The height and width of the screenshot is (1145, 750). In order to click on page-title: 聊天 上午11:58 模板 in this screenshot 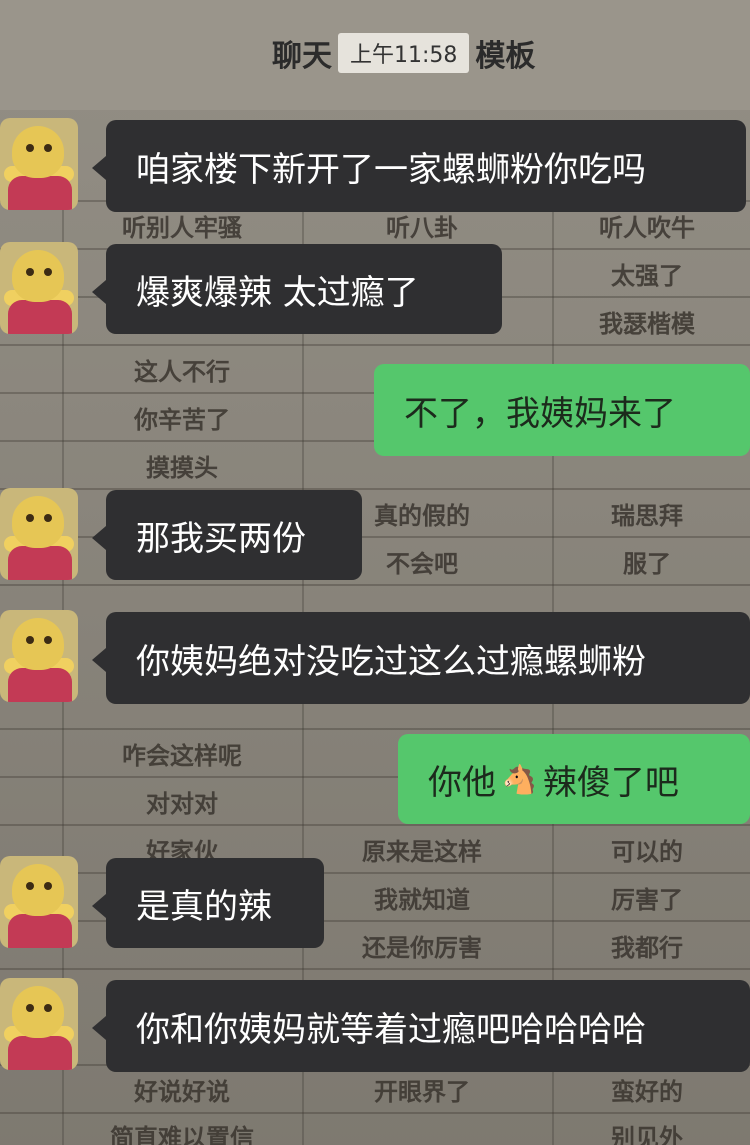, I will do `click(403, 53)`.